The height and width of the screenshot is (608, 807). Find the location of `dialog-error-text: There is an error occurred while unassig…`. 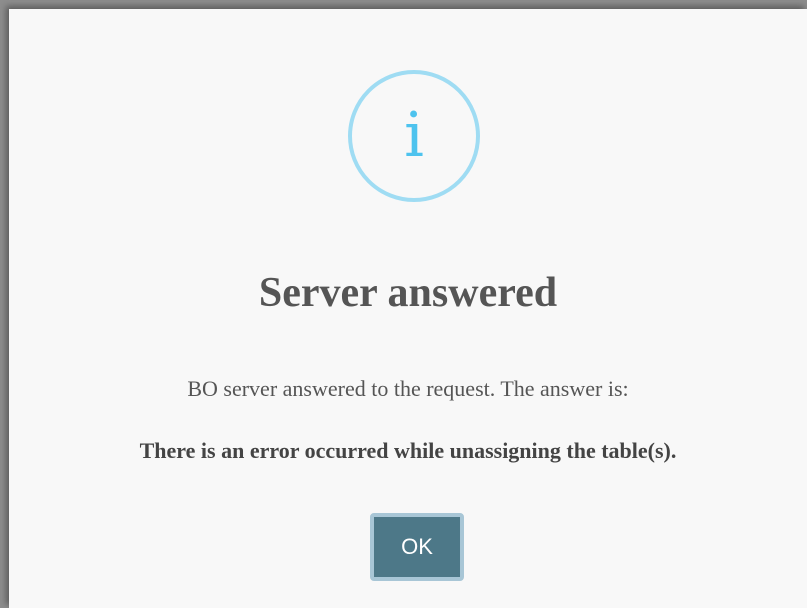

dialog-error-text: There is an error occurred while unassig… is located at coordinates (408, 450).